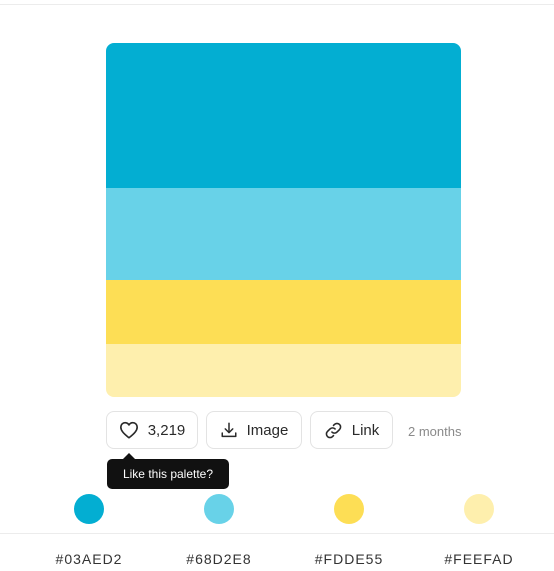 This screenshot has width=554, height=571. I want to click on hex-code-2: #68D2E8, so click(219, 559).